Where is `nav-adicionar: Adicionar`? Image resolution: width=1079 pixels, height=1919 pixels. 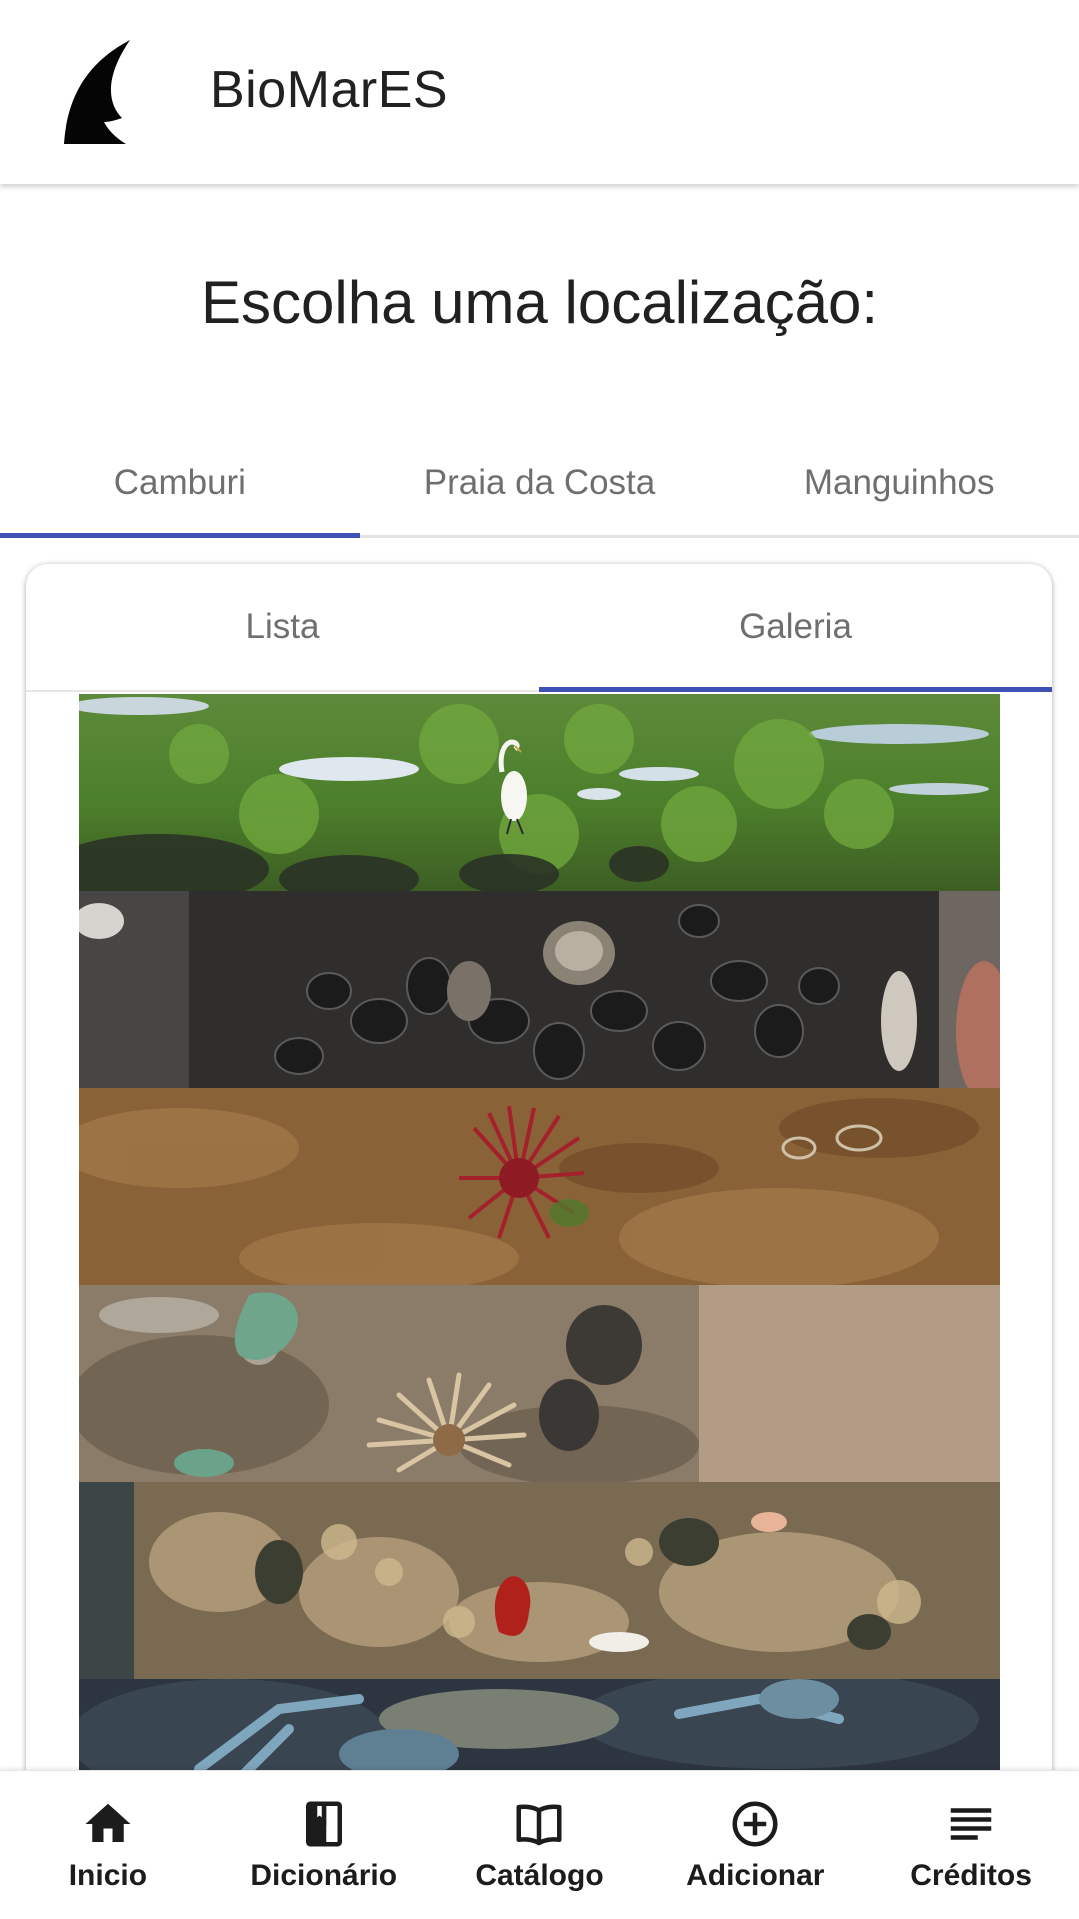
nav-adicionar: Adicionar is located at coordinates (755, 1845).